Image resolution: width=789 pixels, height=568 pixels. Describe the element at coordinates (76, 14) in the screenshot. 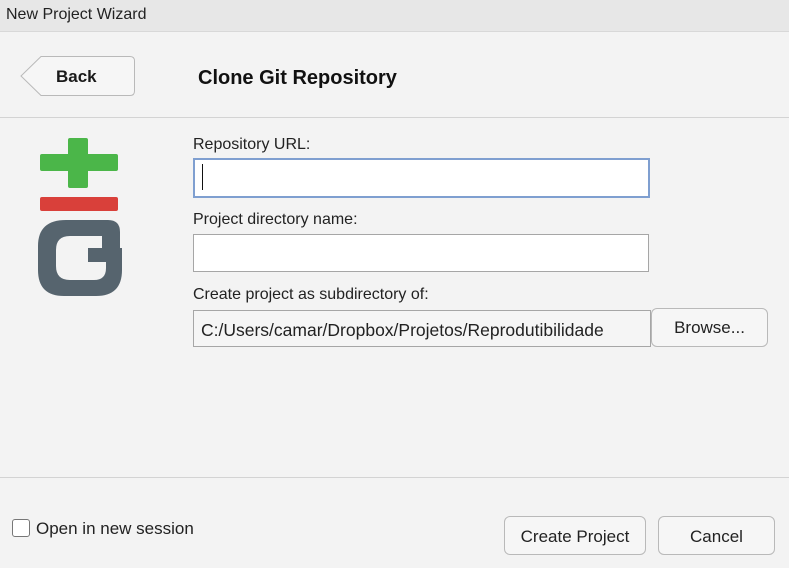

I see `window-title: New Project Wizard` at that location.